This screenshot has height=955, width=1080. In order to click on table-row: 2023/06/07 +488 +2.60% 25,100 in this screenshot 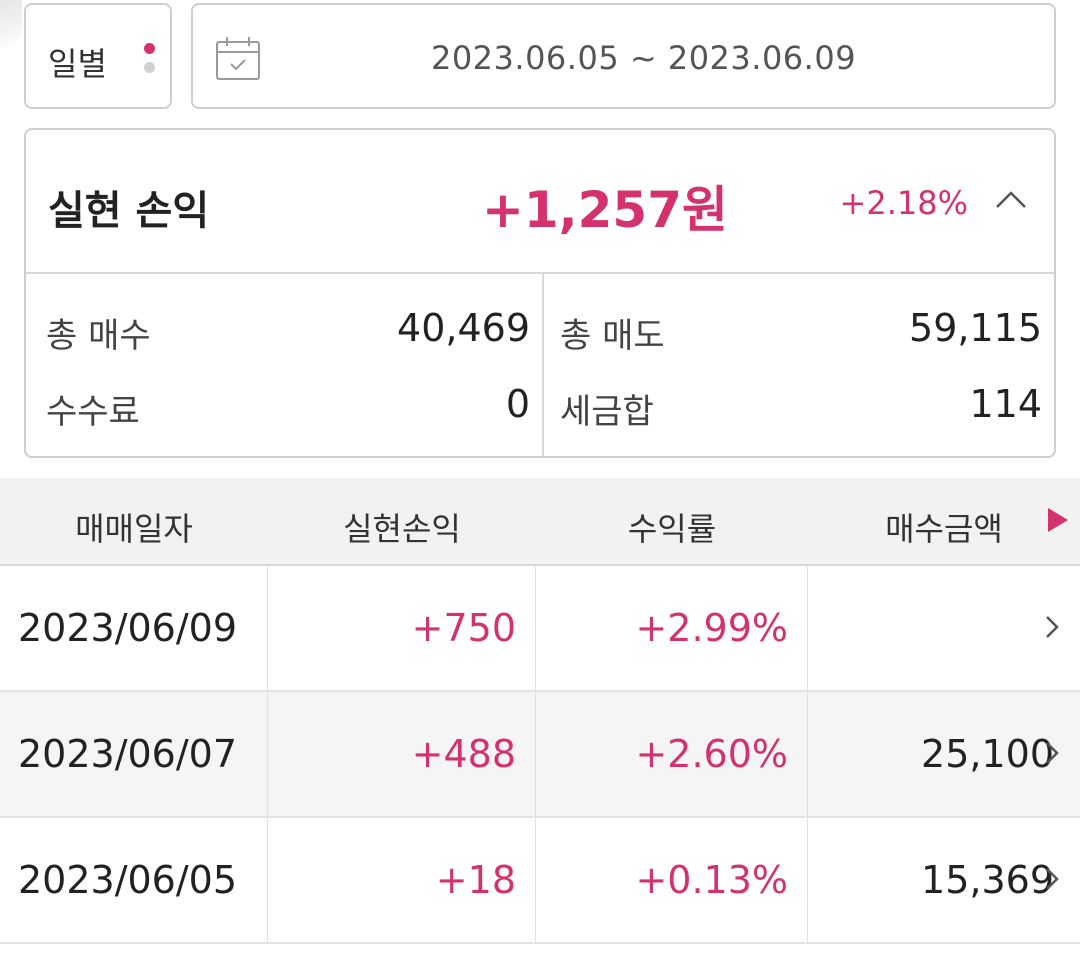, I will do `click(540, 755)`.